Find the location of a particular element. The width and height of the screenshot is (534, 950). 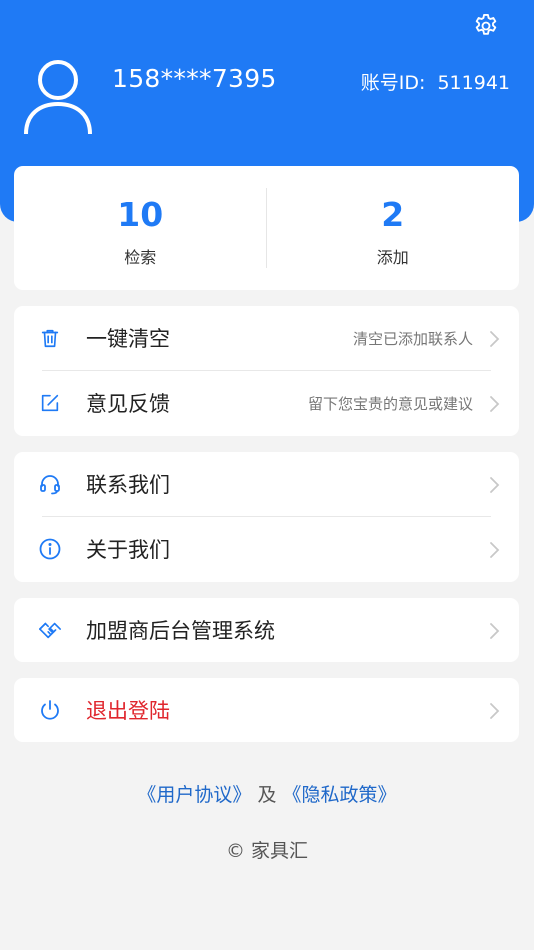

power-icon is located at coordinates (50, 710).